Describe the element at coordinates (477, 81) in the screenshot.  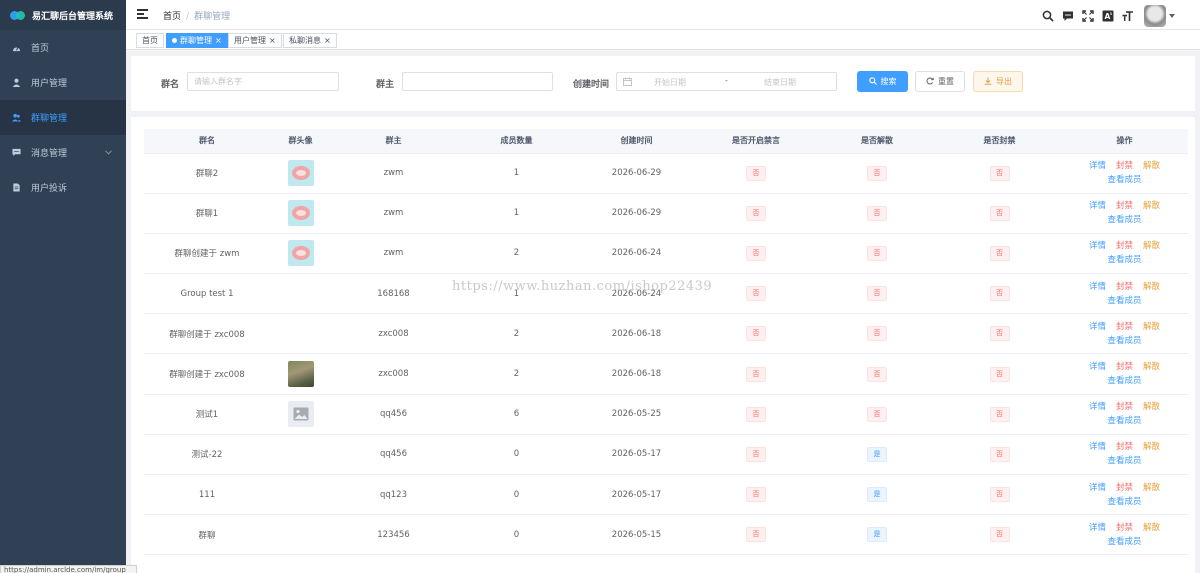
I see `owner-input` at that location.